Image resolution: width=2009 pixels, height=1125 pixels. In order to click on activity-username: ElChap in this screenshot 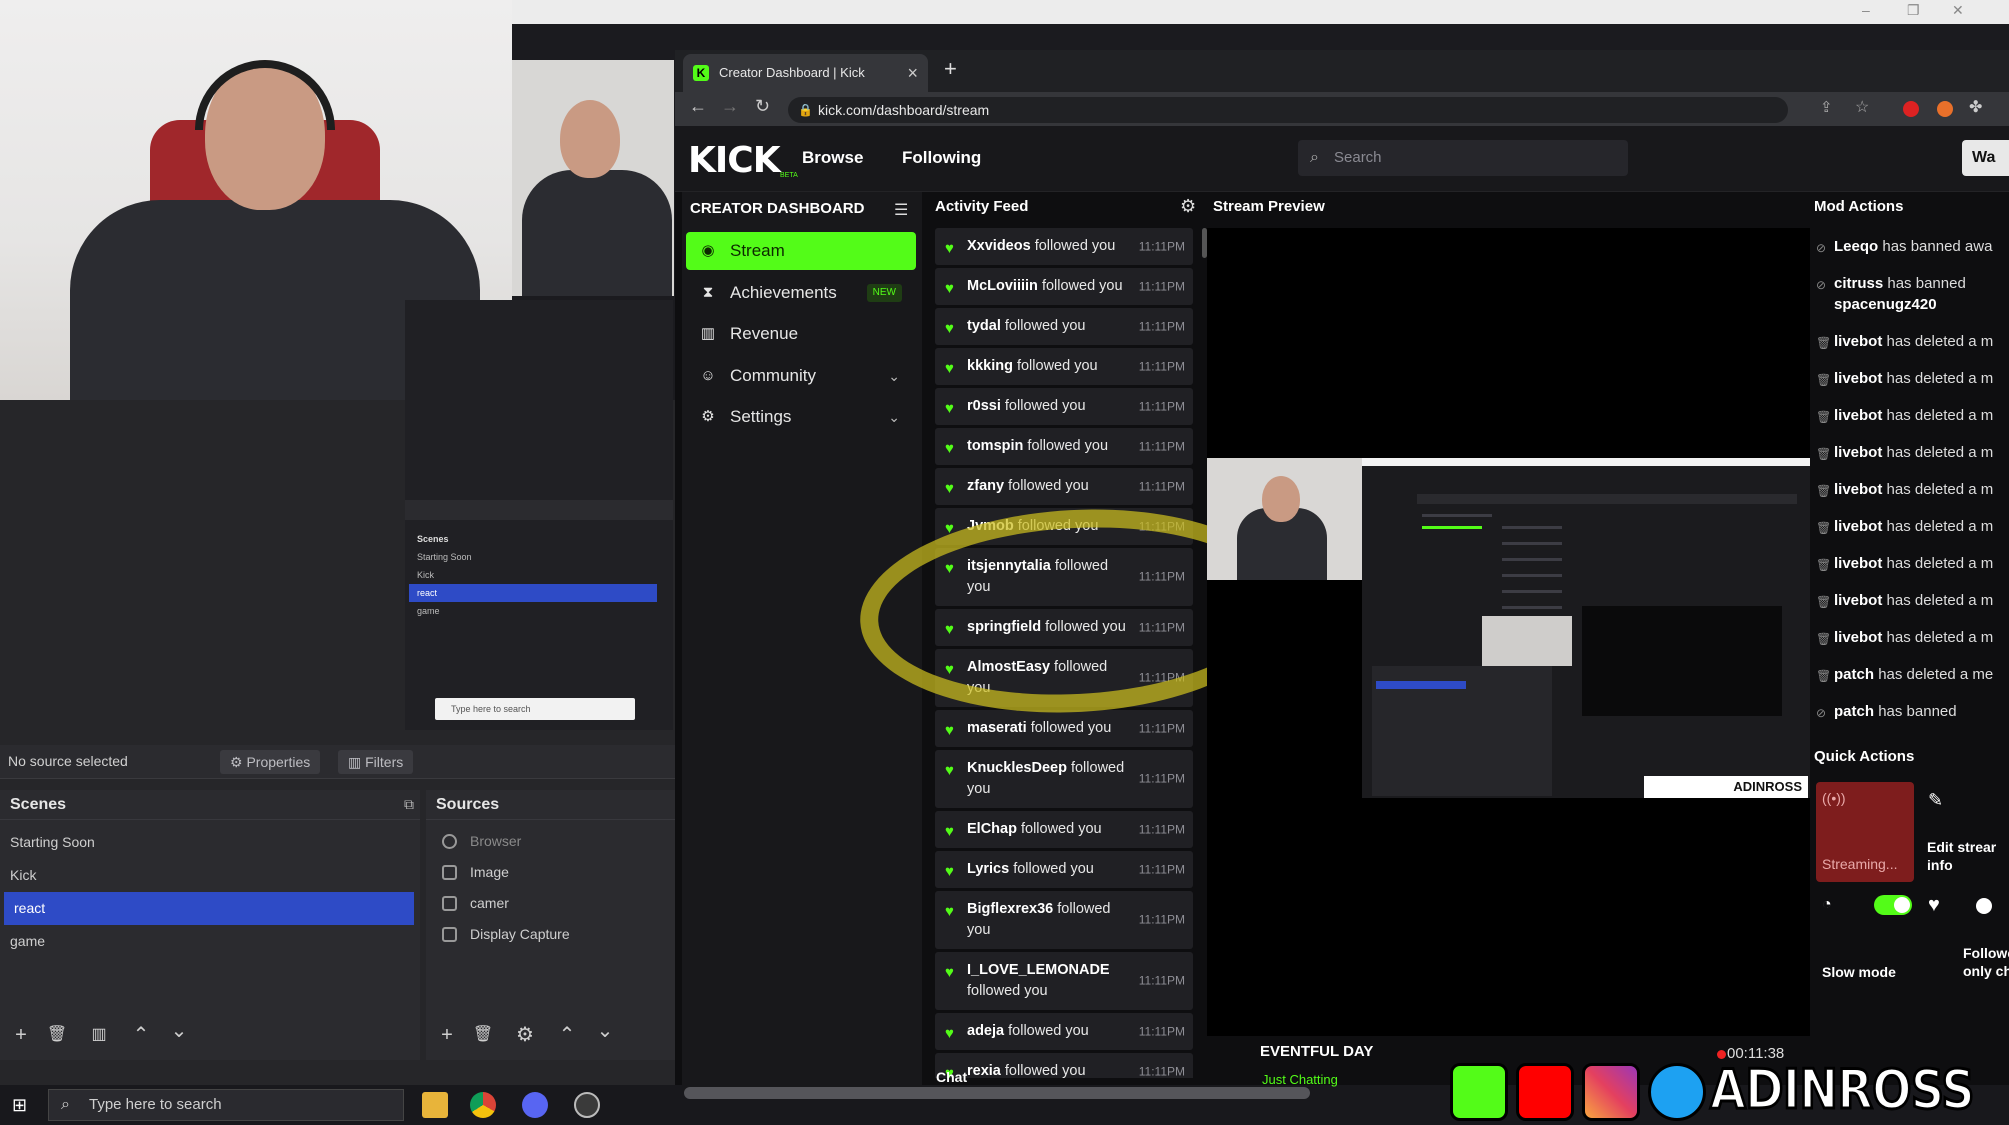, I will do `click(992, 829)`.